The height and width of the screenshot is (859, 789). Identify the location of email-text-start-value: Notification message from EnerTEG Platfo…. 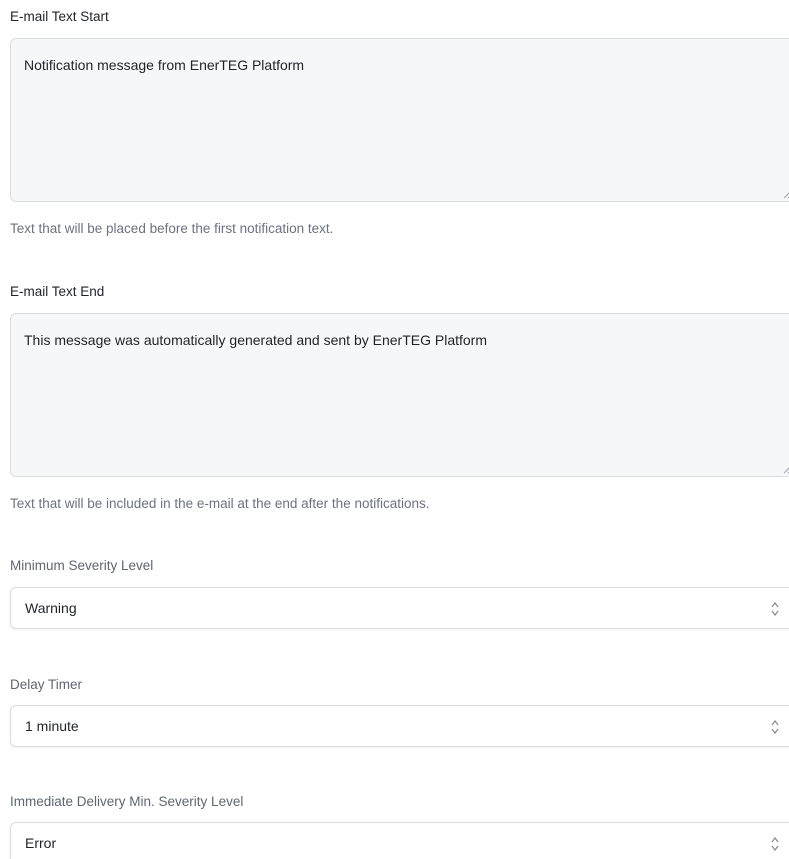
(164, 65).